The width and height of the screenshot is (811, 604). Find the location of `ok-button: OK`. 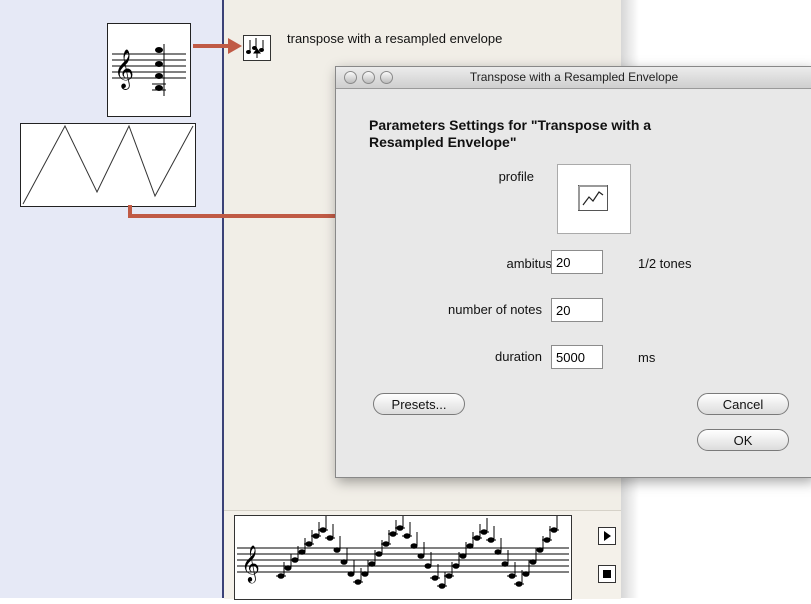

ok-button: OK is located at coordinates (743, 440).